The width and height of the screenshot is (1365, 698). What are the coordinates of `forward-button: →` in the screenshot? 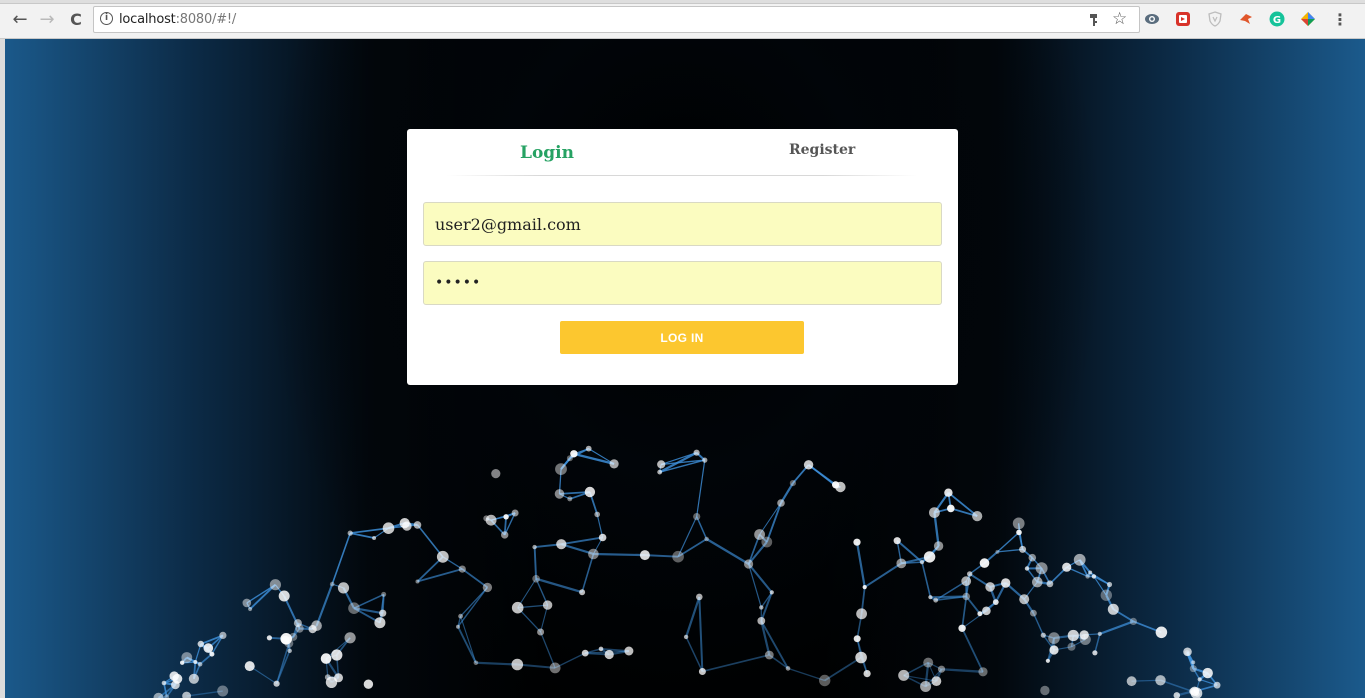 It's located at (47, 20).